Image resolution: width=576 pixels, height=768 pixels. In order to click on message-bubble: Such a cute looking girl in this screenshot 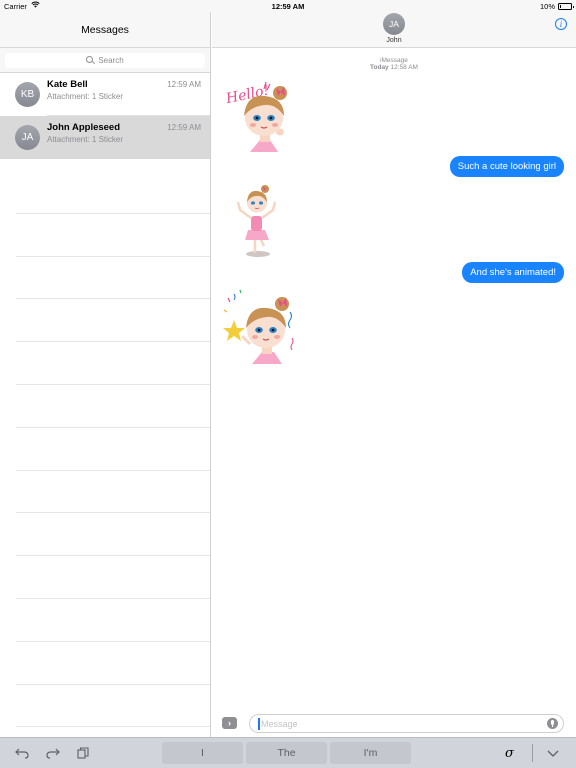, I will do `click(506, 166)`.